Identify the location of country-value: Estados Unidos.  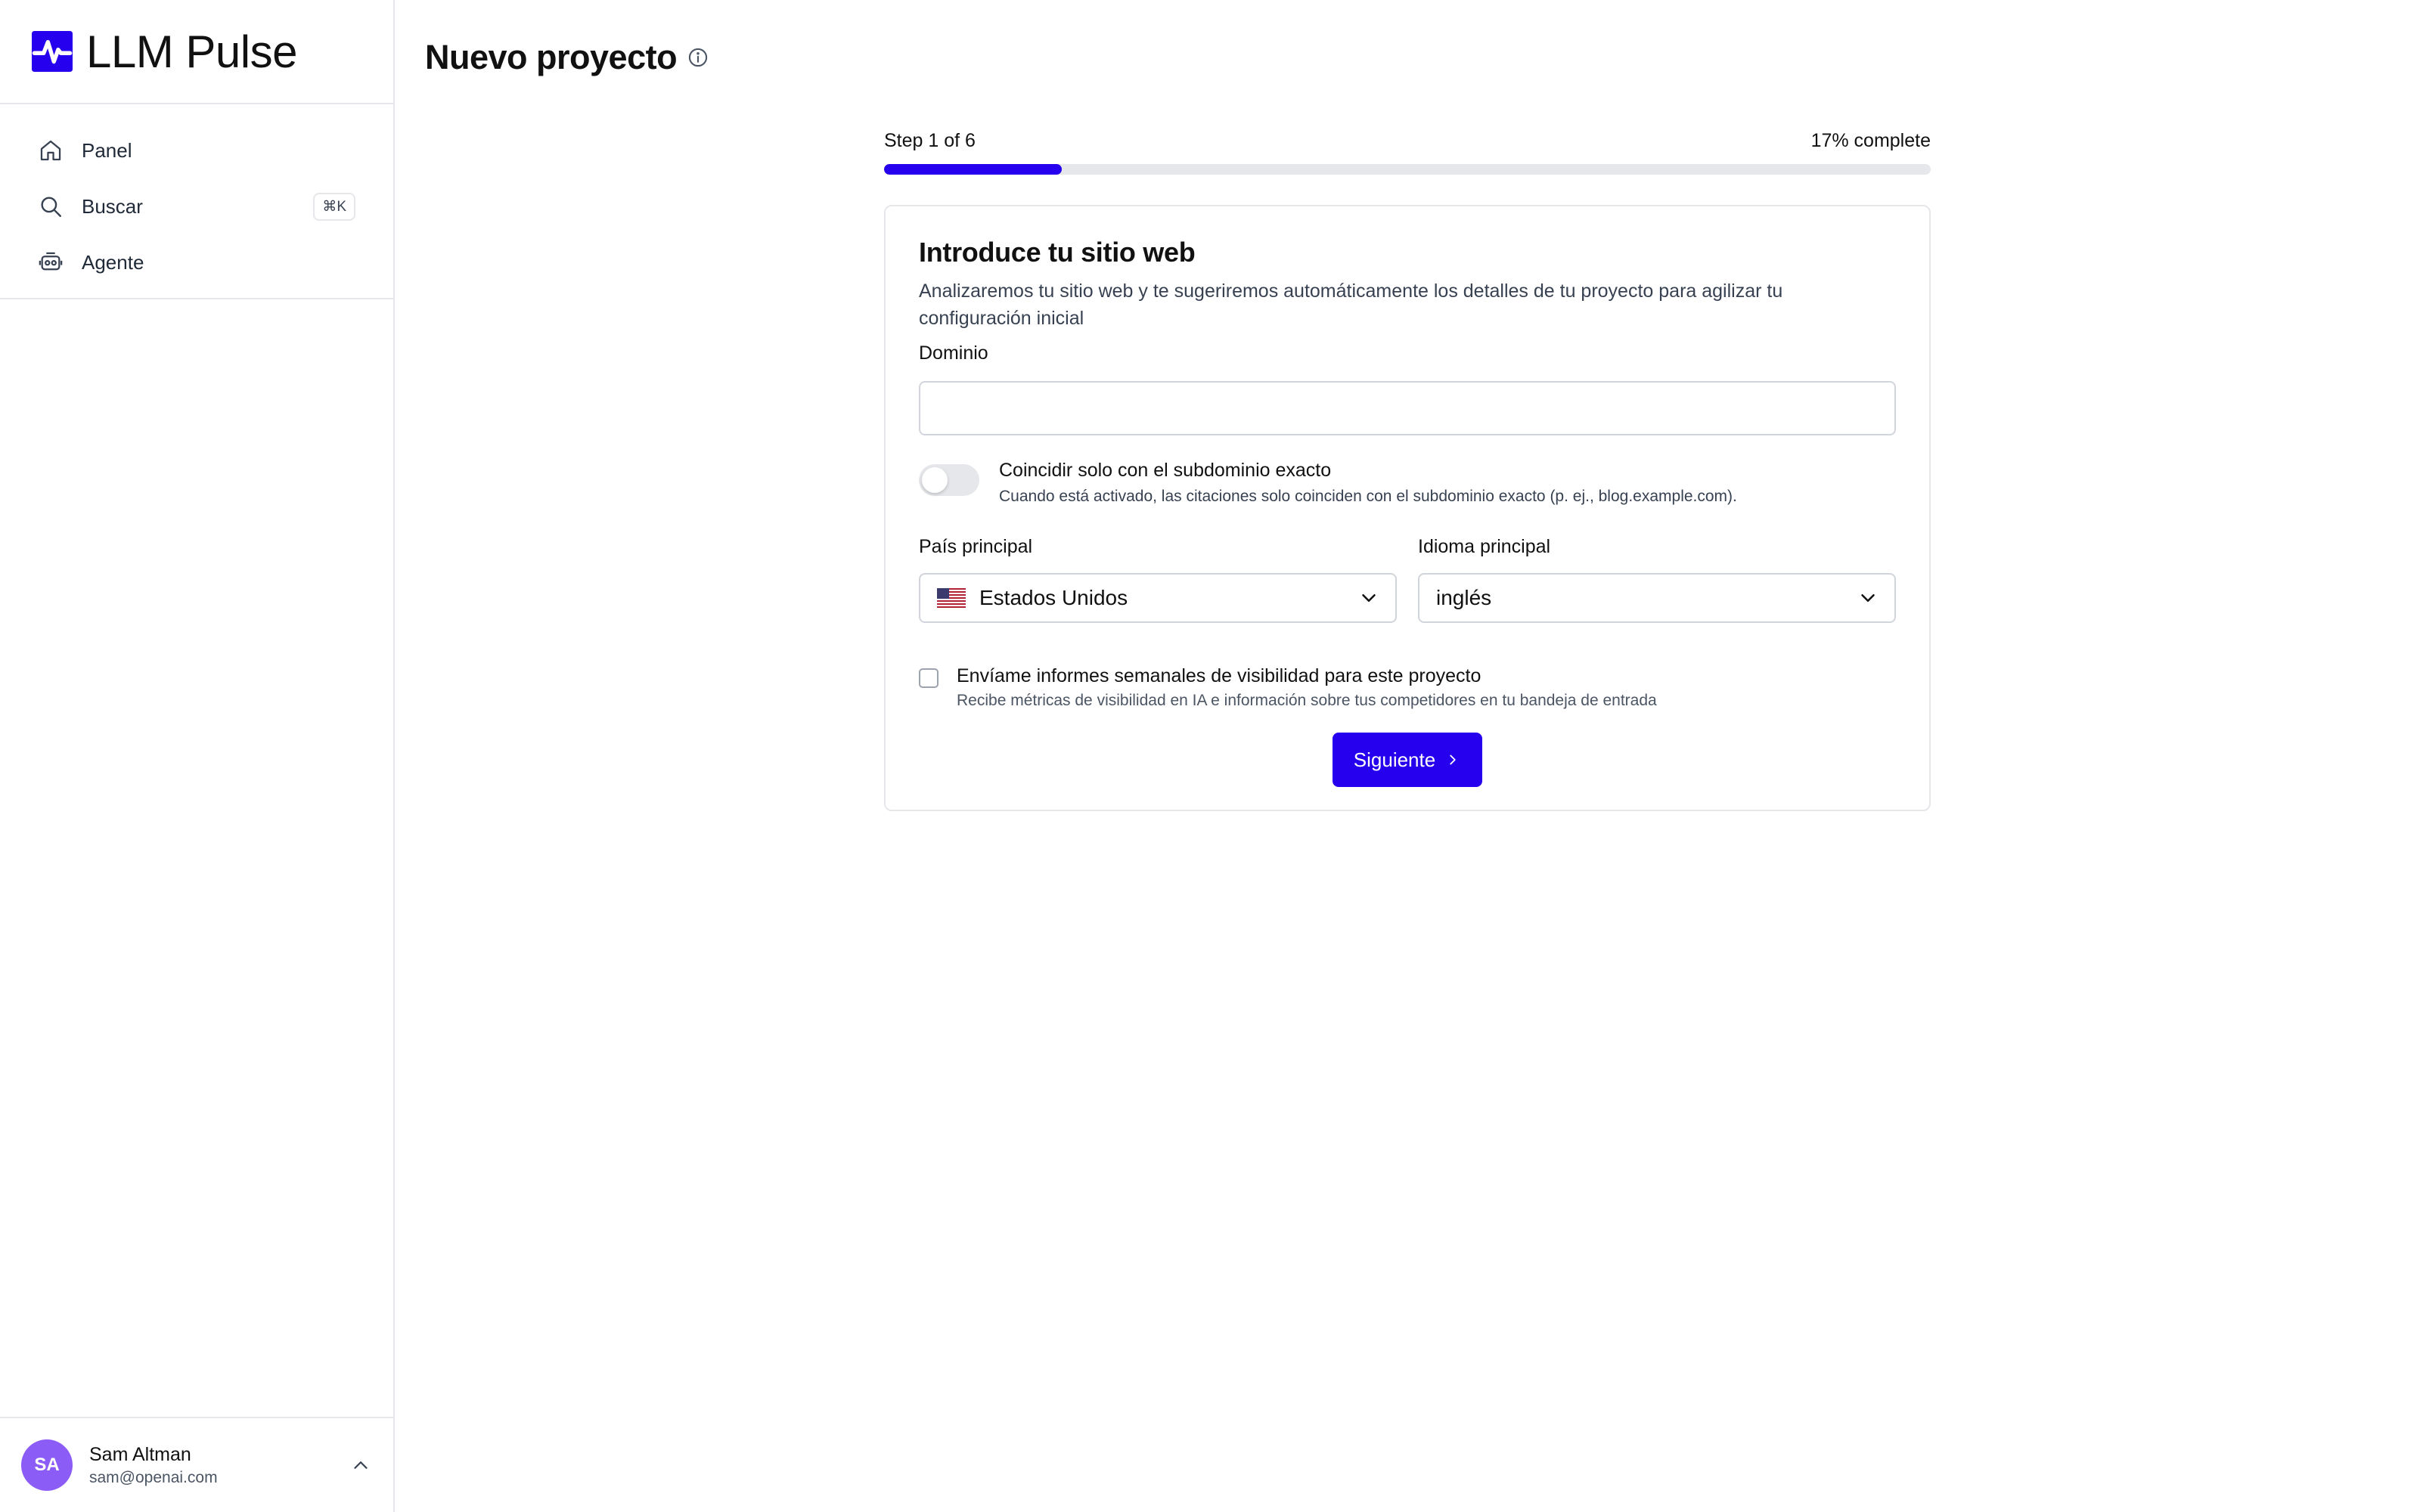
(1053, 597).